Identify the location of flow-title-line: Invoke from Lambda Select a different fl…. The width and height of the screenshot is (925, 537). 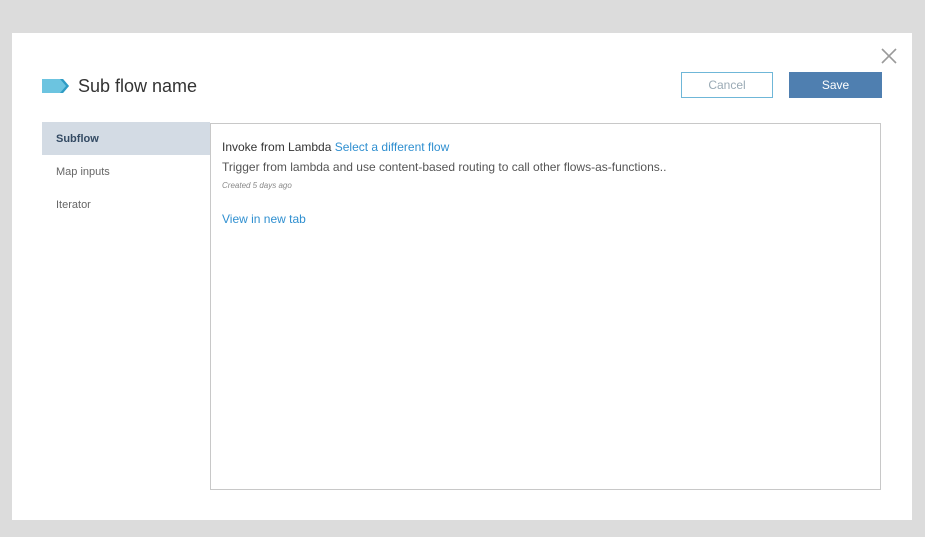
(335, 147).